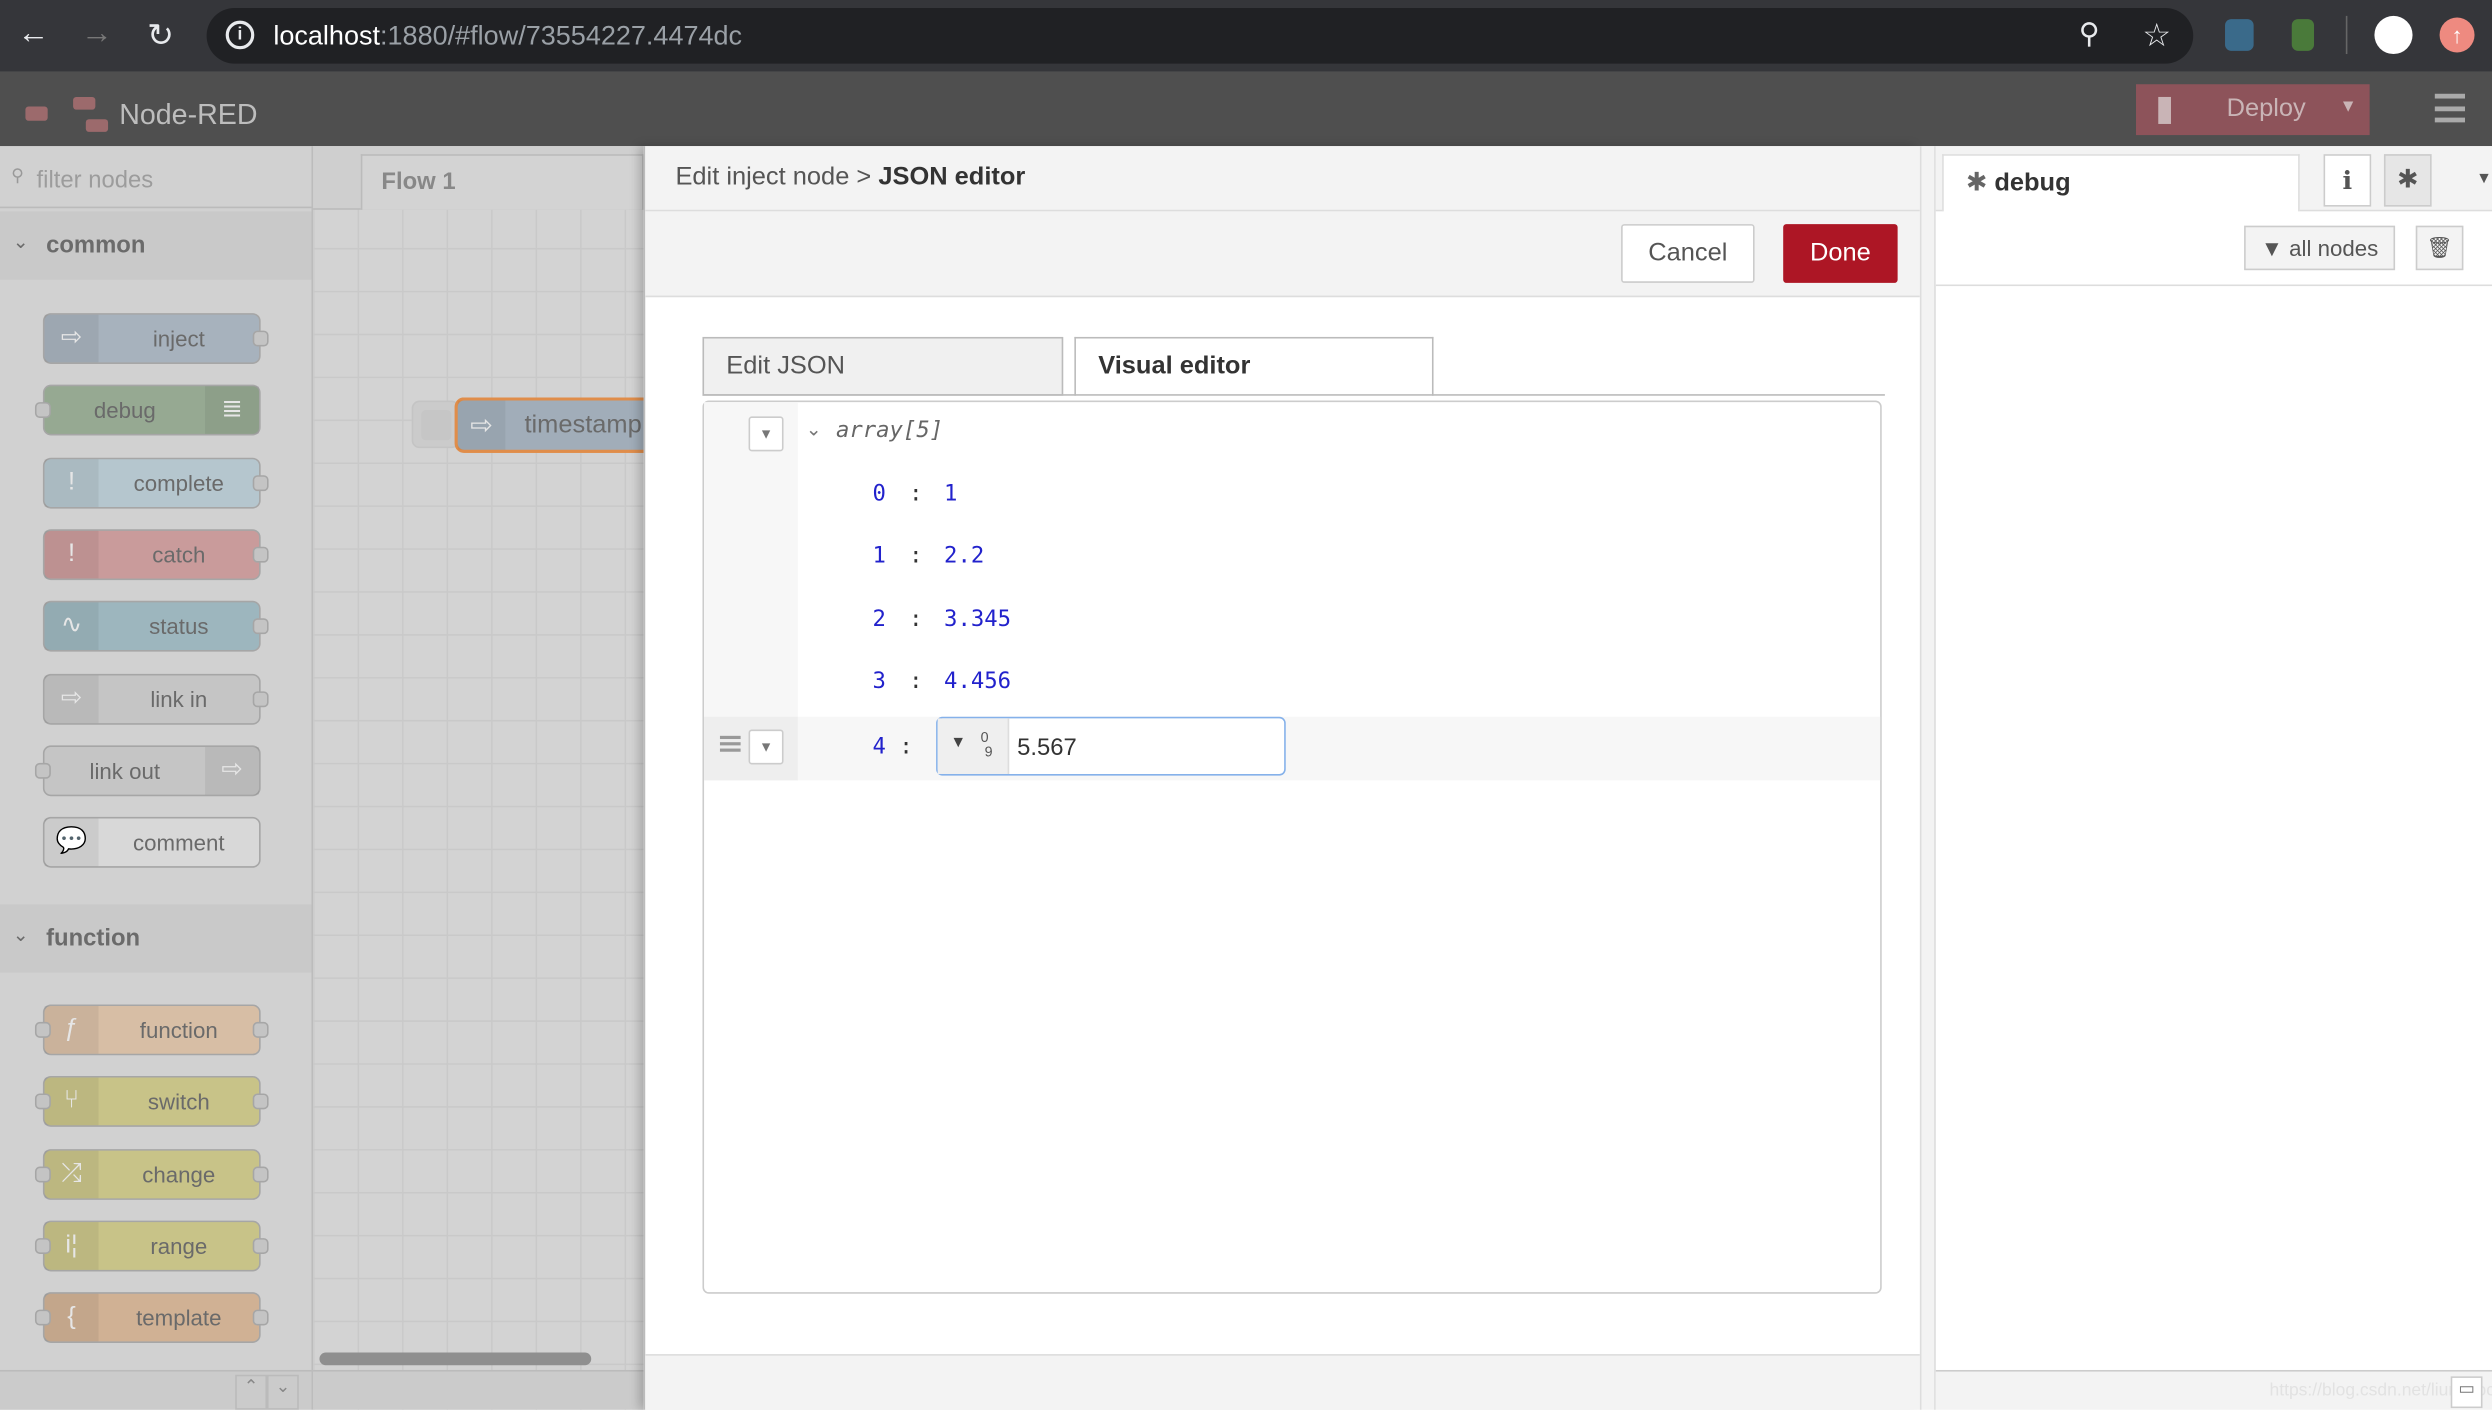  What do you see at coordinates (1283, 254) in the screenshot?
I see `tray-toolbar: Cancel Done` at bounding box center [1283, 254].